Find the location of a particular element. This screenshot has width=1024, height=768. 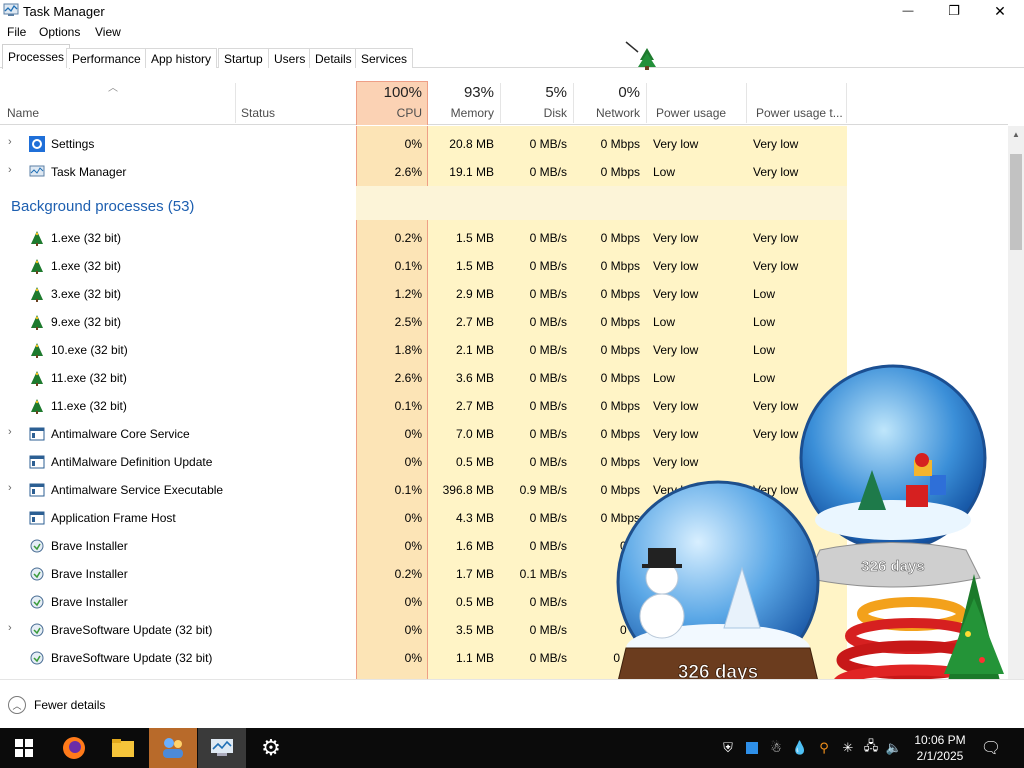

background-processes-label: Background processes (53) is located at coordinates (103, 206).